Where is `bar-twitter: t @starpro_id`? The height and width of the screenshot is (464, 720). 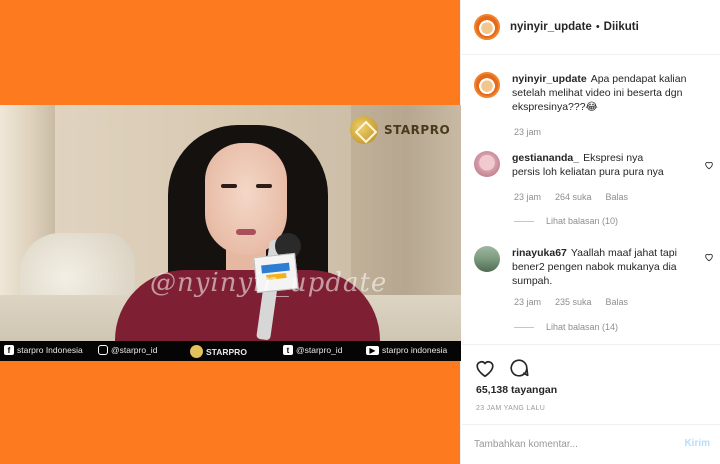
bar-twitter: t @starpro_id is located at coordinates (312, 350).